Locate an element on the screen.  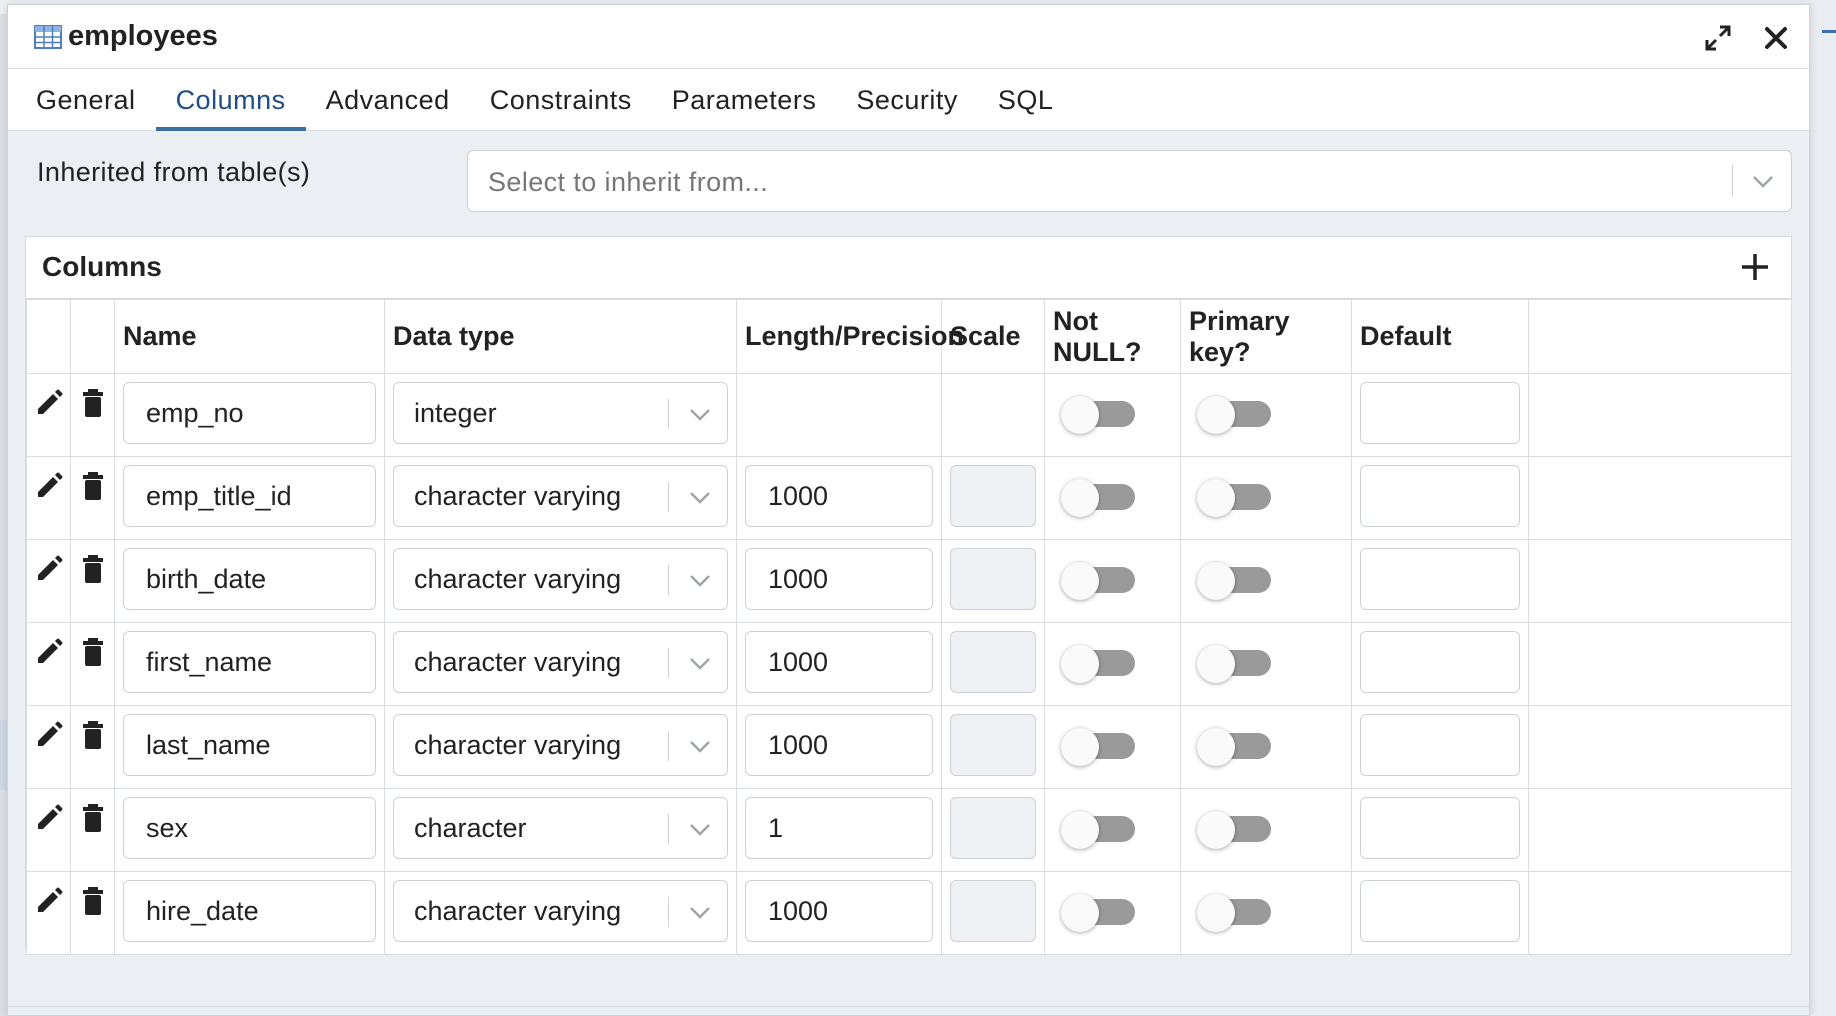
column-name-input: last_name is located at coordinates (249, 745).